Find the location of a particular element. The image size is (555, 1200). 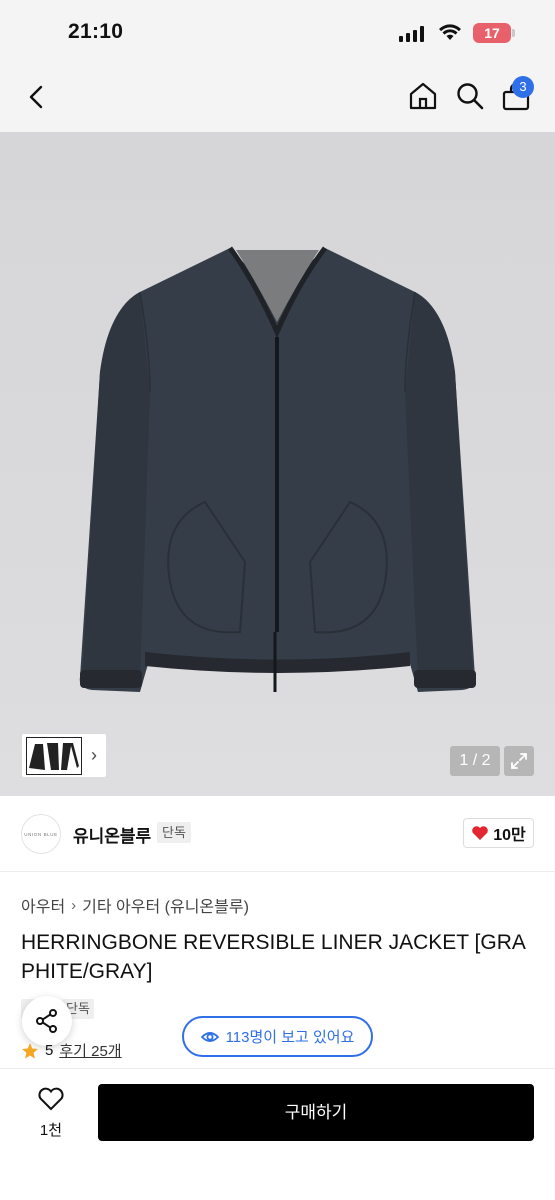

thumbnail-image is located at coordinates (54, 755).